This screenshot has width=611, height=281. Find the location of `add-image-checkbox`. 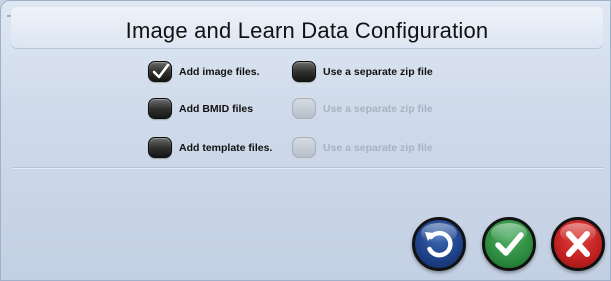

add-image-checkbox is located at coordinates (160, 71).